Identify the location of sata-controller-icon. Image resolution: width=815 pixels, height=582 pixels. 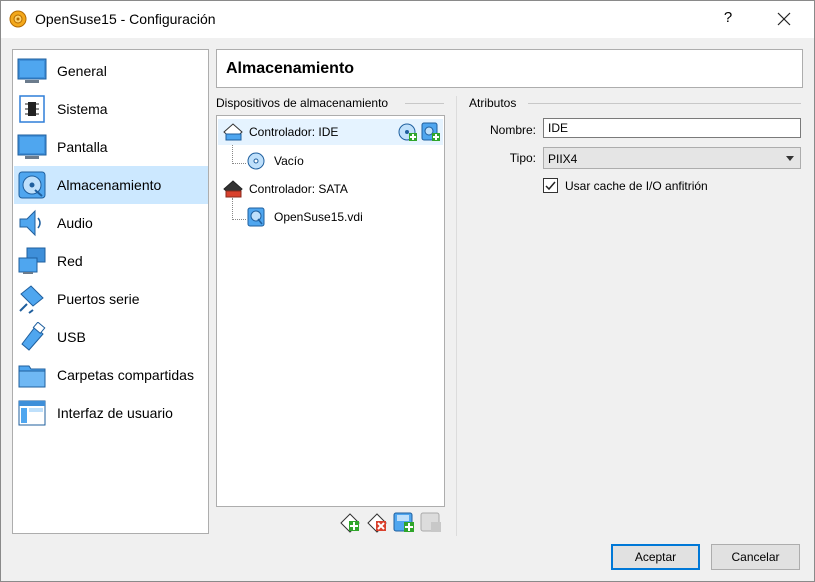
(233, 189).